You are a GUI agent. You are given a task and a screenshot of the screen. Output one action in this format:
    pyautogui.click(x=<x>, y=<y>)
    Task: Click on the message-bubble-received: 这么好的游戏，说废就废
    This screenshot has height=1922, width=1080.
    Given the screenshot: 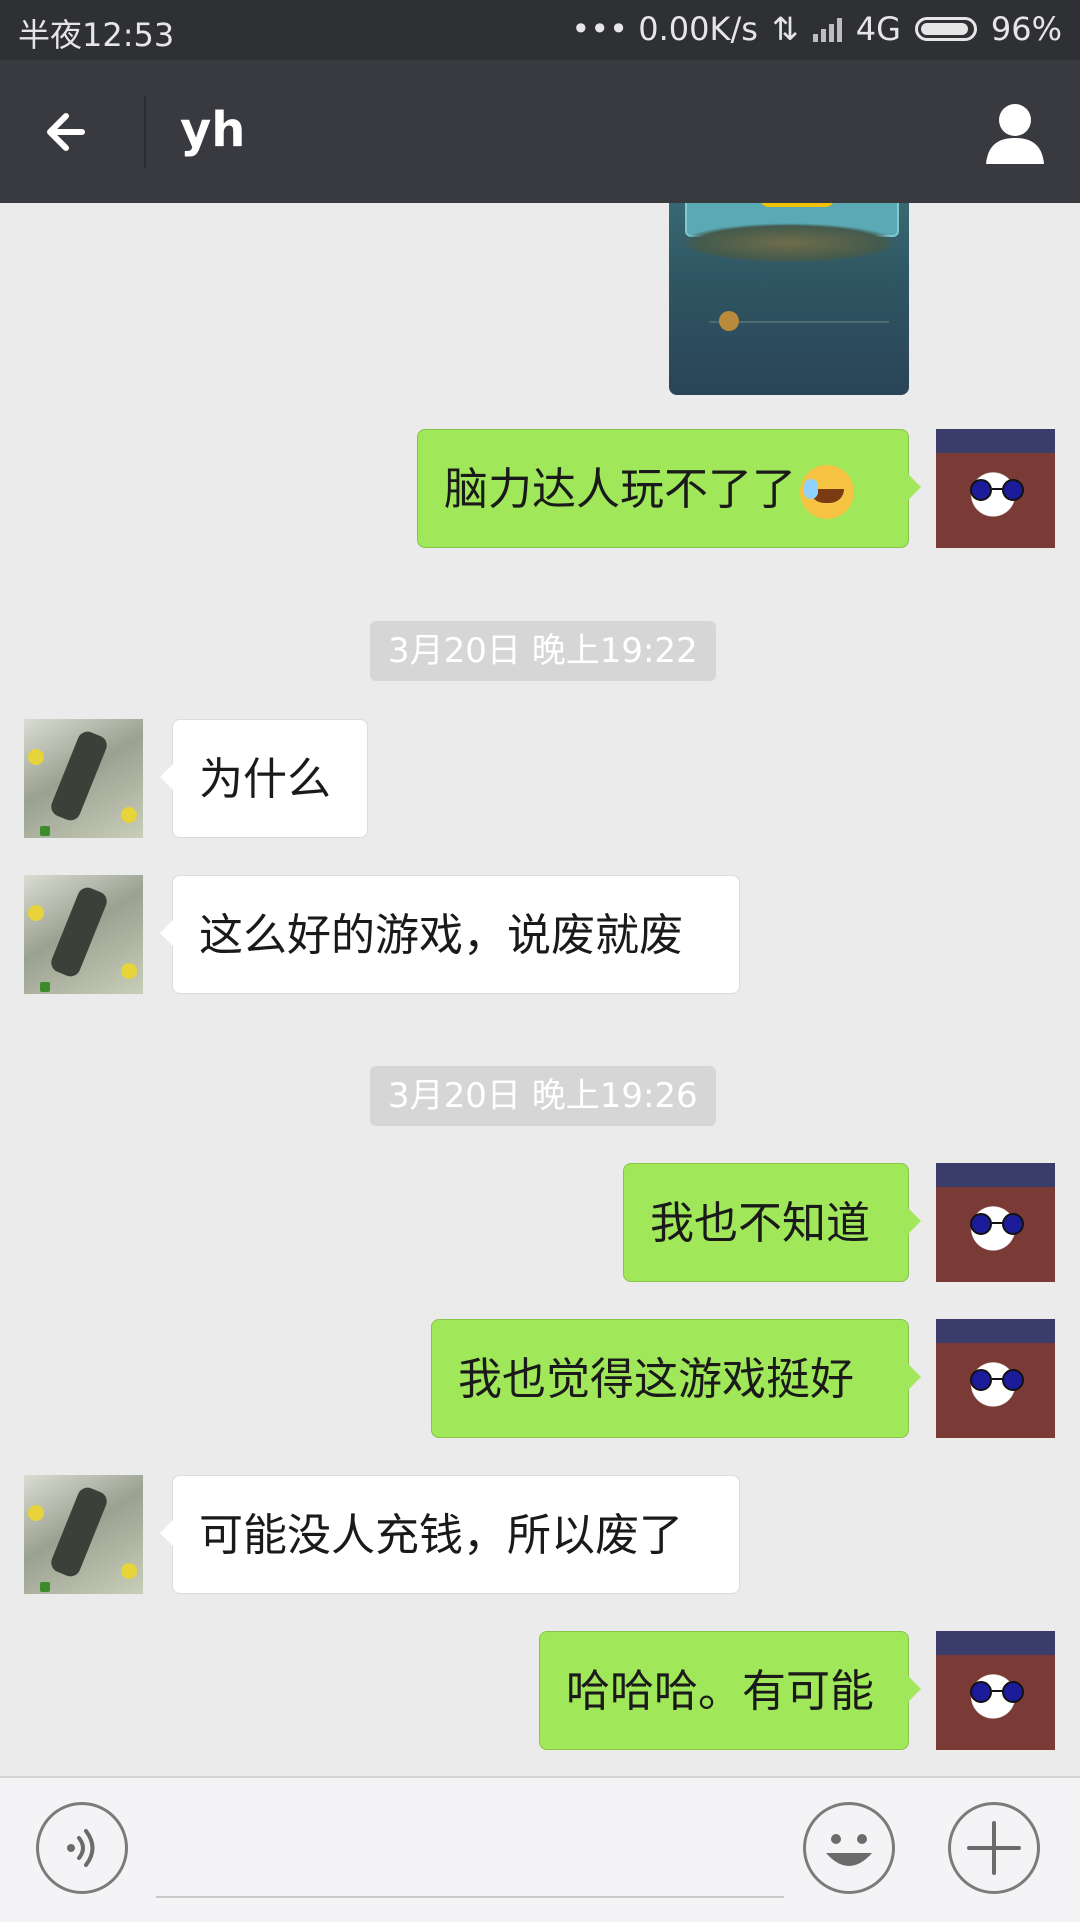 What is the action you would take?
    pyautogui.click(x=450, y=934)
    